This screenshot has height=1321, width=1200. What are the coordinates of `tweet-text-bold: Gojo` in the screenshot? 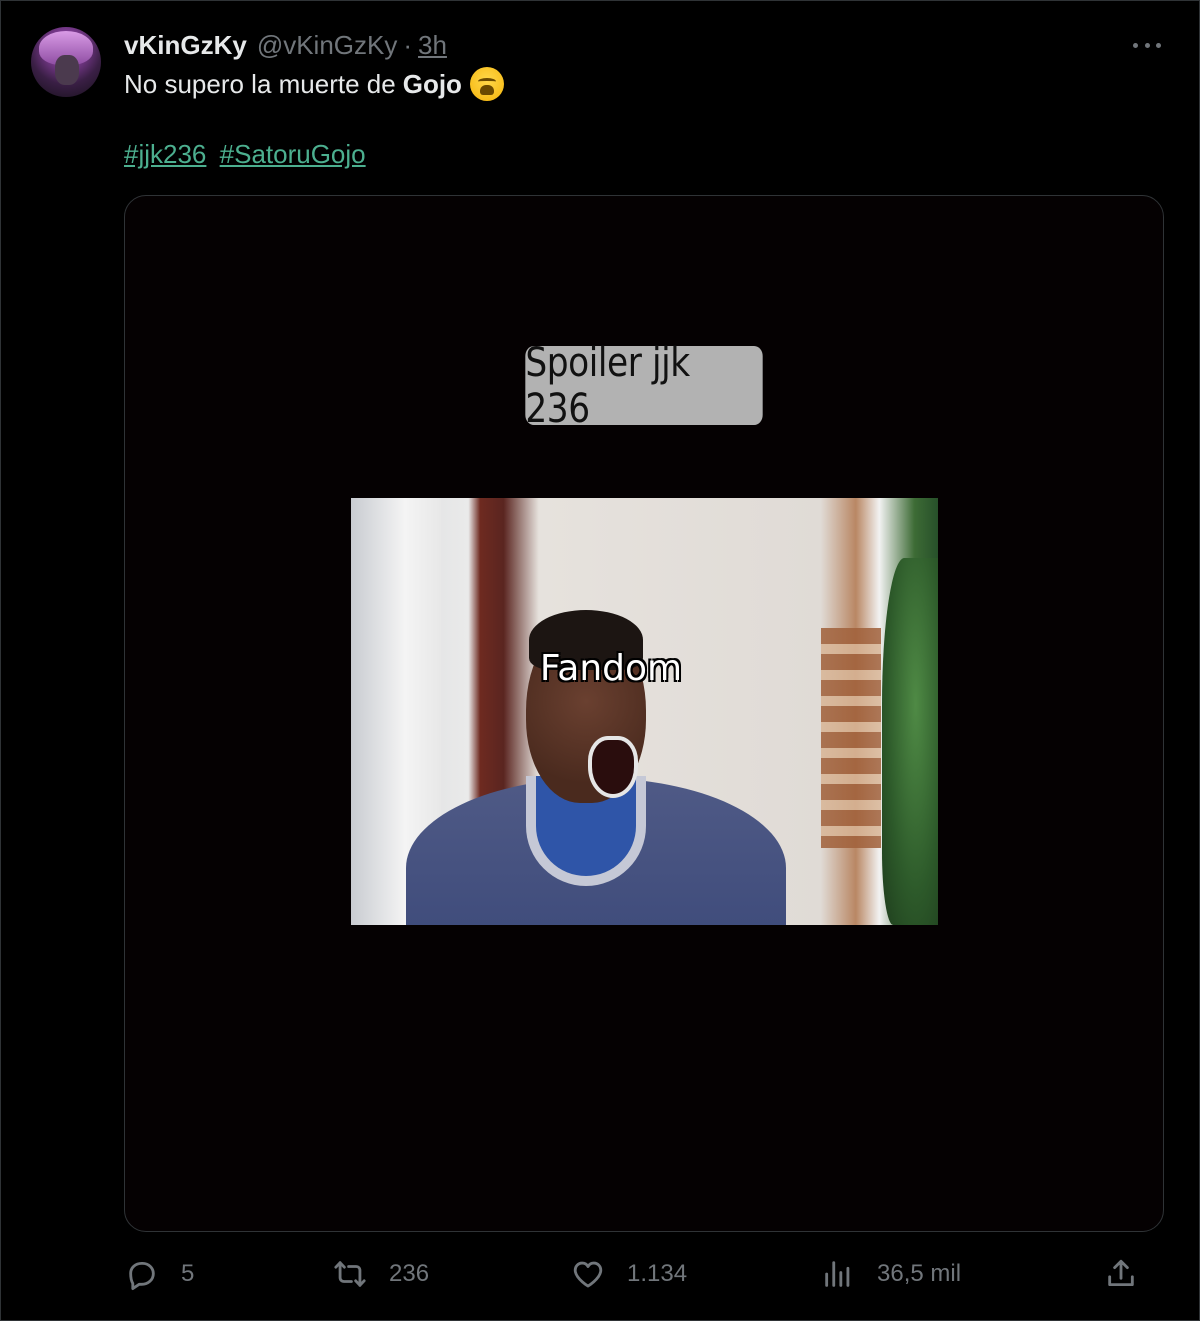 It's located at (432, 83).